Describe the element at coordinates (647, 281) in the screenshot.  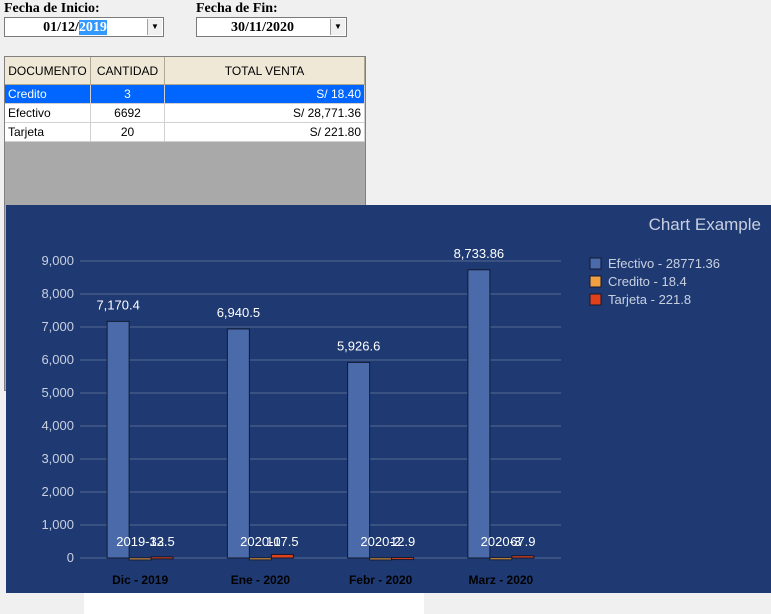
I see `legend-entry: Credito - 18.4` at that location.